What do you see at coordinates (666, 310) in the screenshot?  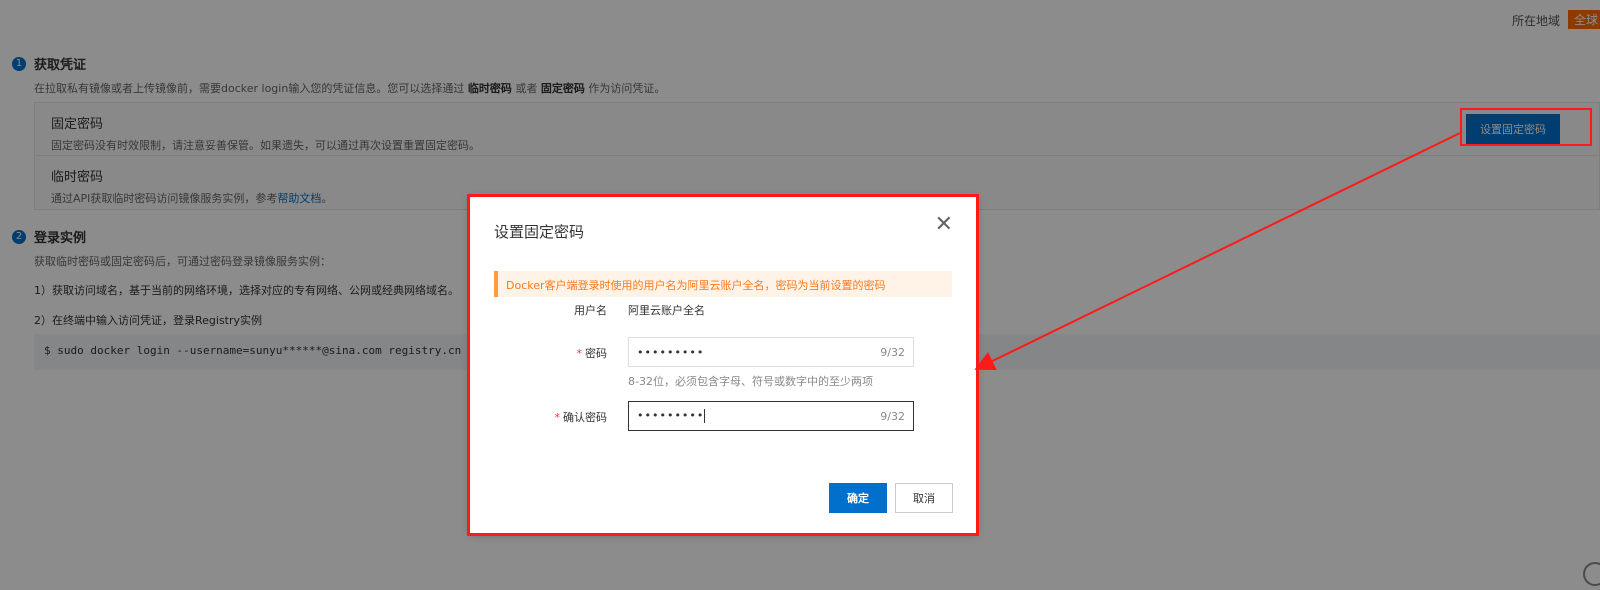 I see `username-value: 阿里云账户全名` at bounding box center [666, 310].